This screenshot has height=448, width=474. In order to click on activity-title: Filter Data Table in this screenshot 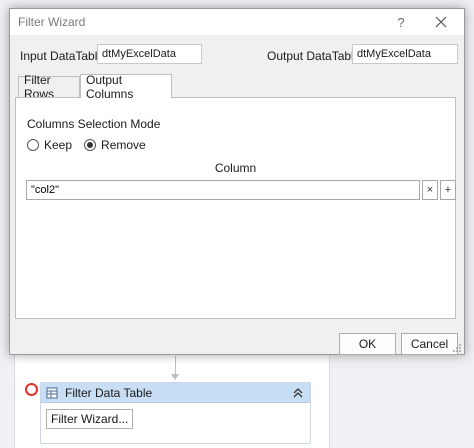, I will do `click(109, 392)`.